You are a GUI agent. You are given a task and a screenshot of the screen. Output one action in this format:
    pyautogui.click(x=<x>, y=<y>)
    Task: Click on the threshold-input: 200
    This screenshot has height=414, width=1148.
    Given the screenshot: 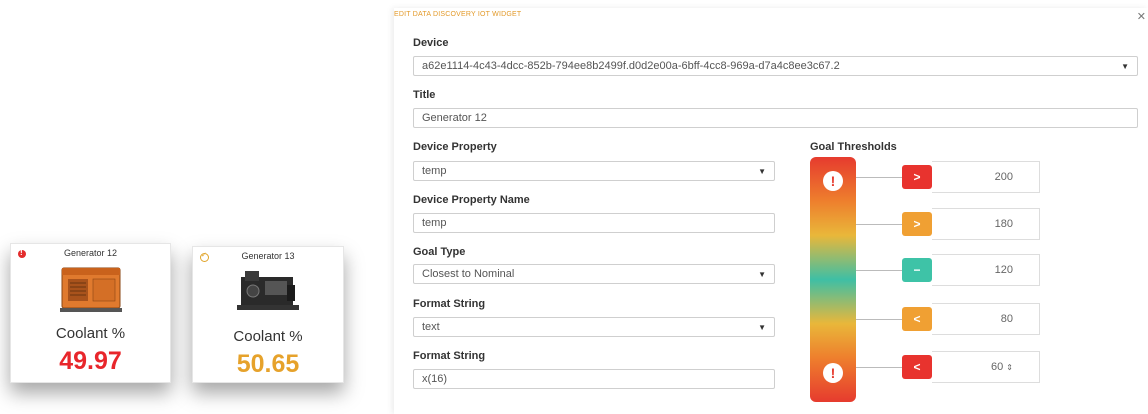 What is the action you would take?
    pyautogui.click(x=986, y=177)
    